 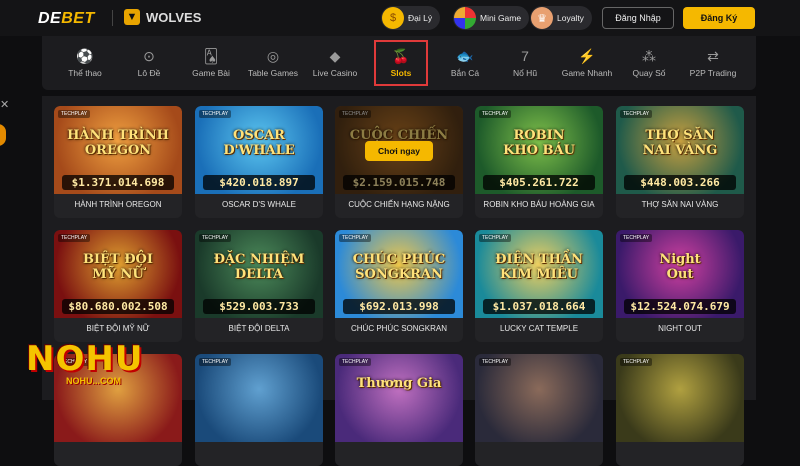 I want to click on loyalty-button: ♛ Loyalty, so click(x=561, y=18).